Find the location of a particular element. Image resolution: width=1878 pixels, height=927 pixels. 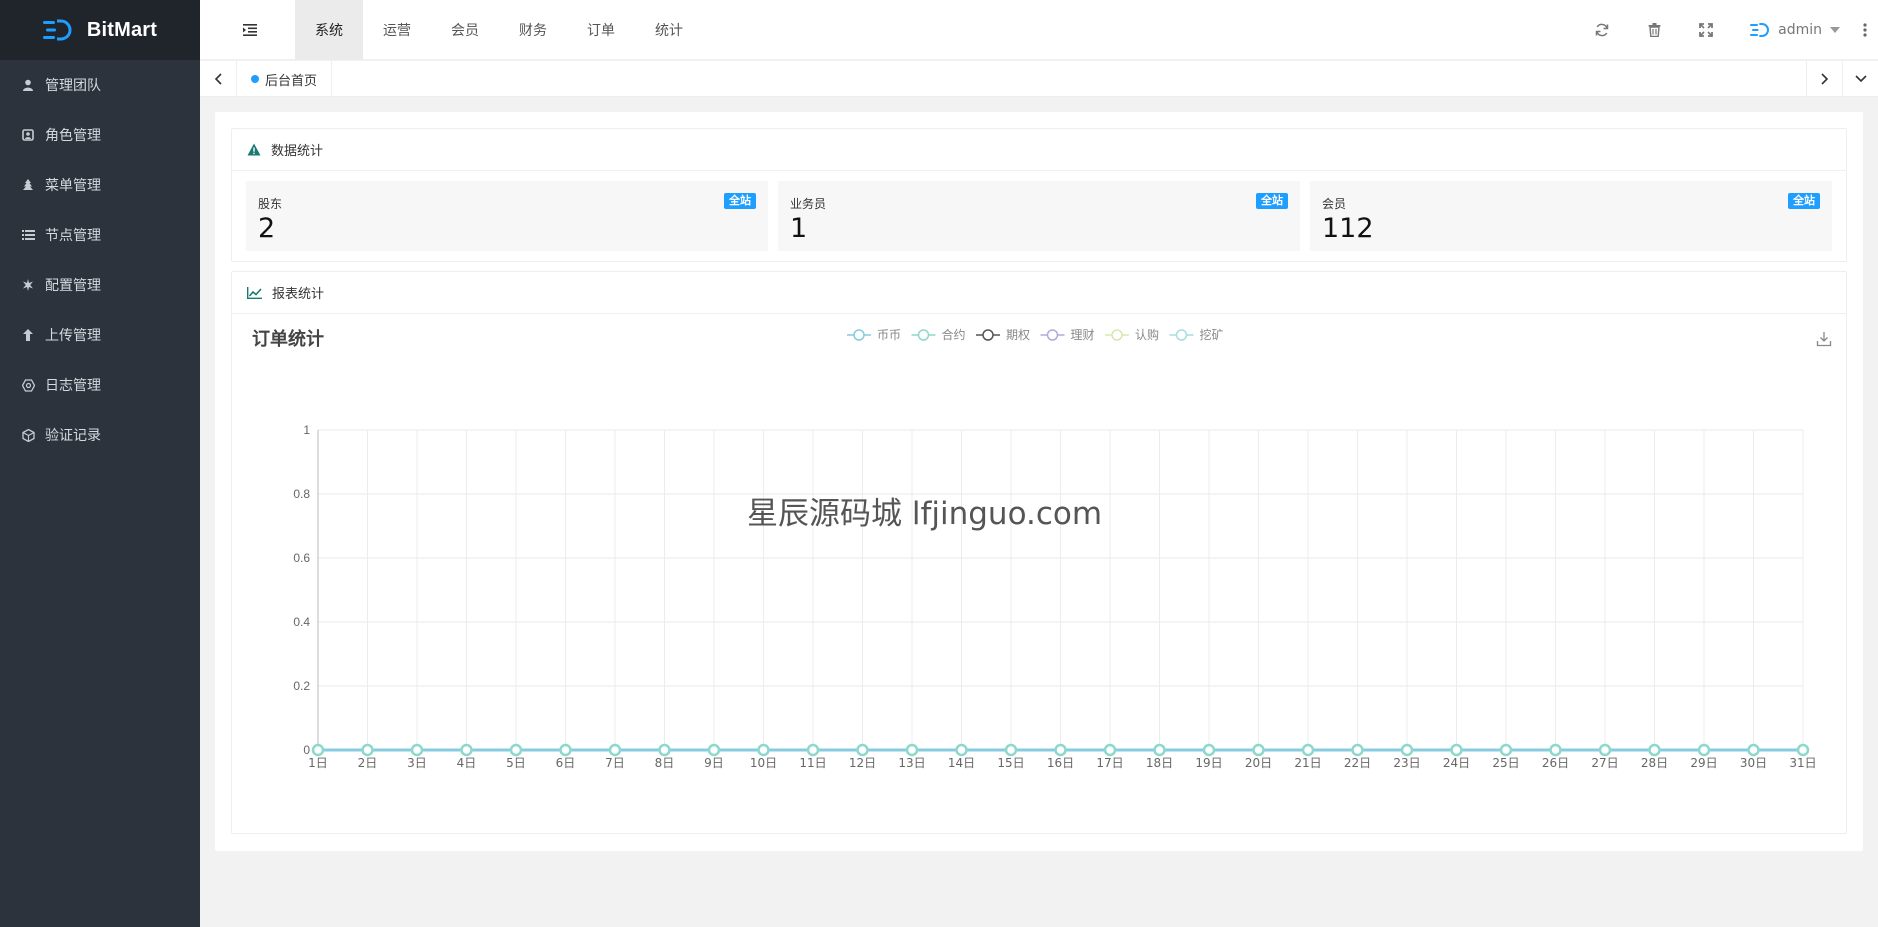

tab-members: 会员 is located at coordinates (465, 30).